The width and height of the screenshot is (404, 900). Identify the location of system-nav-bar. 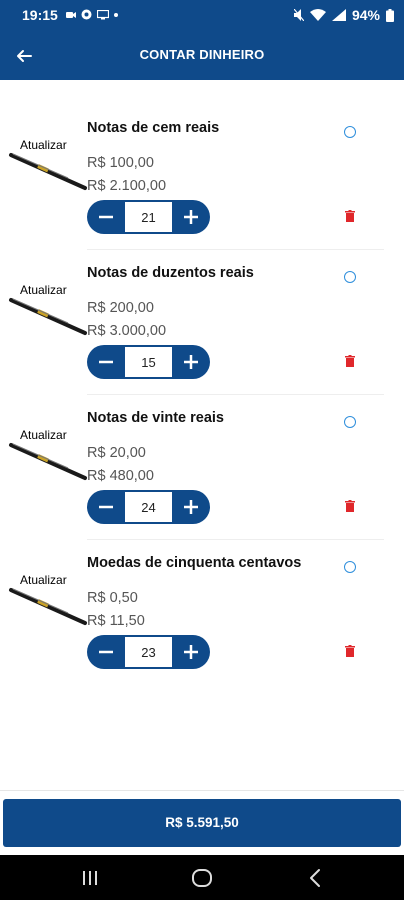
(202, 877).